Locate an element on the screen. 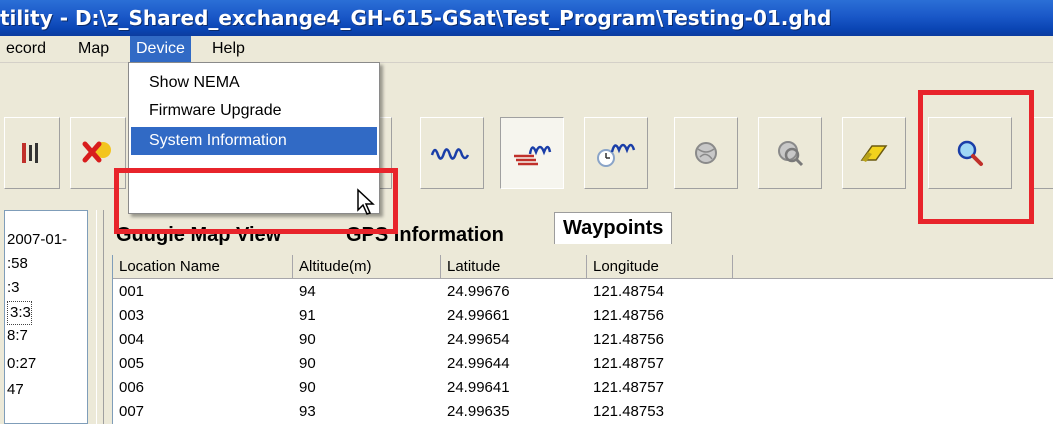 The image size is (1053, 424). list-item: :58 is located at coordinates (16, 264).